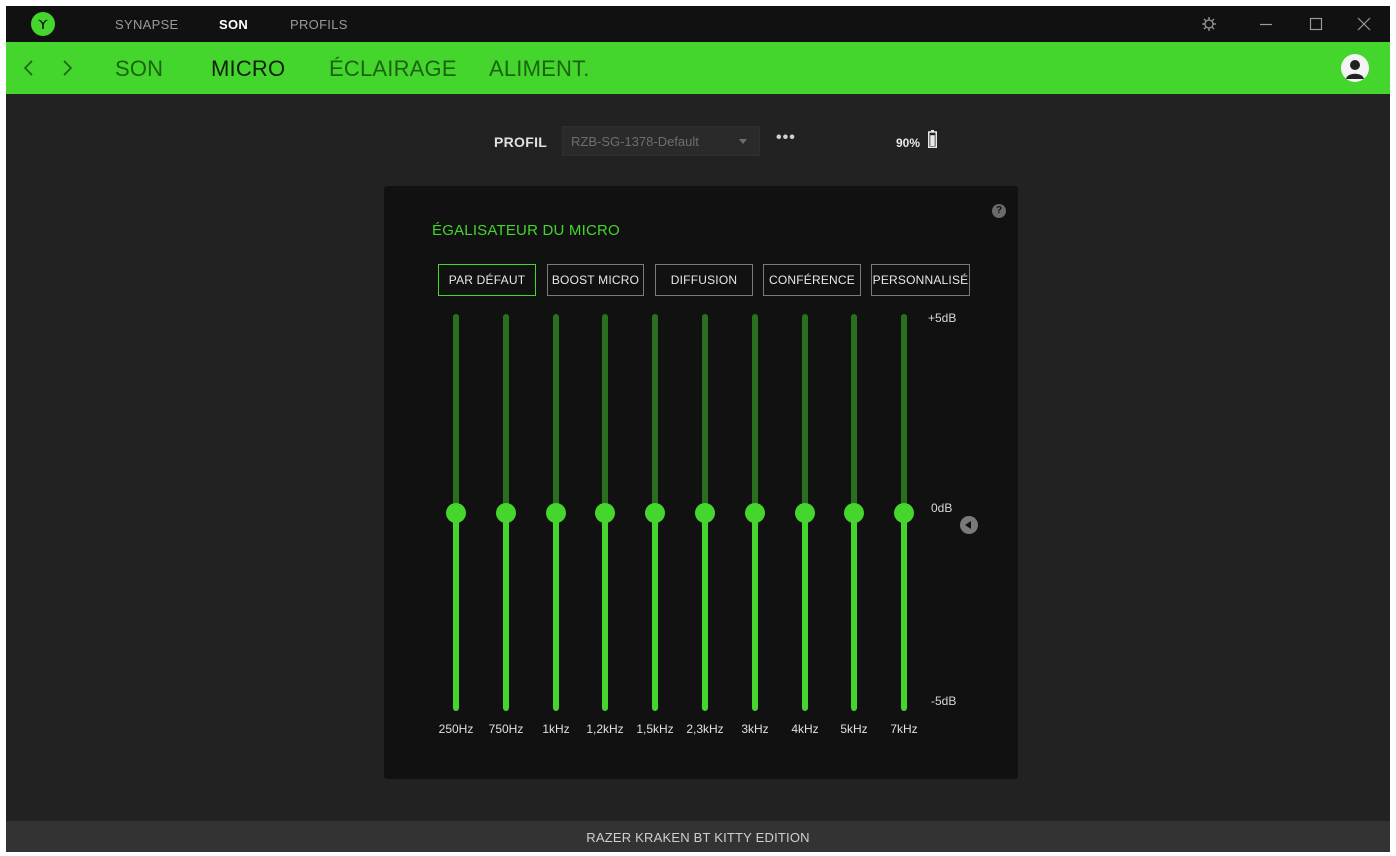 This screenshot has height=856, width=1396. I want to click on battery-percentage: 90%, so click(908, 143).